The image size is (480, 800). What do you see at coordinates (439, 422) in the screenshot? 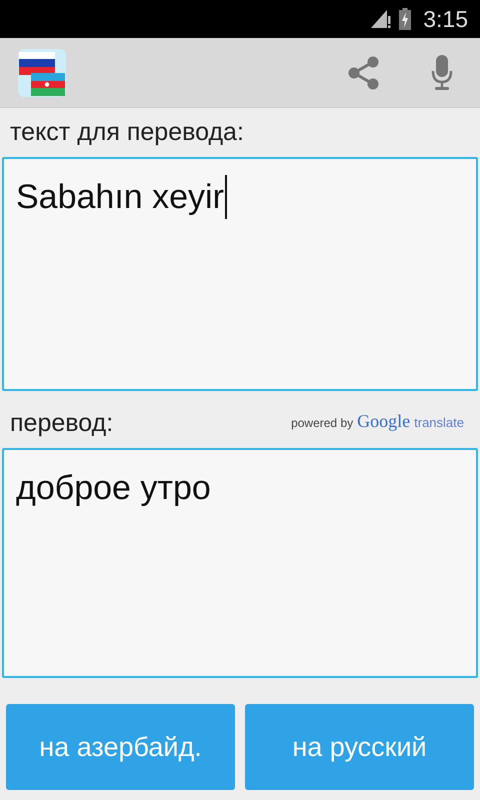
I see `brand-suffix-text: translate` at bounding box center [439, 422].